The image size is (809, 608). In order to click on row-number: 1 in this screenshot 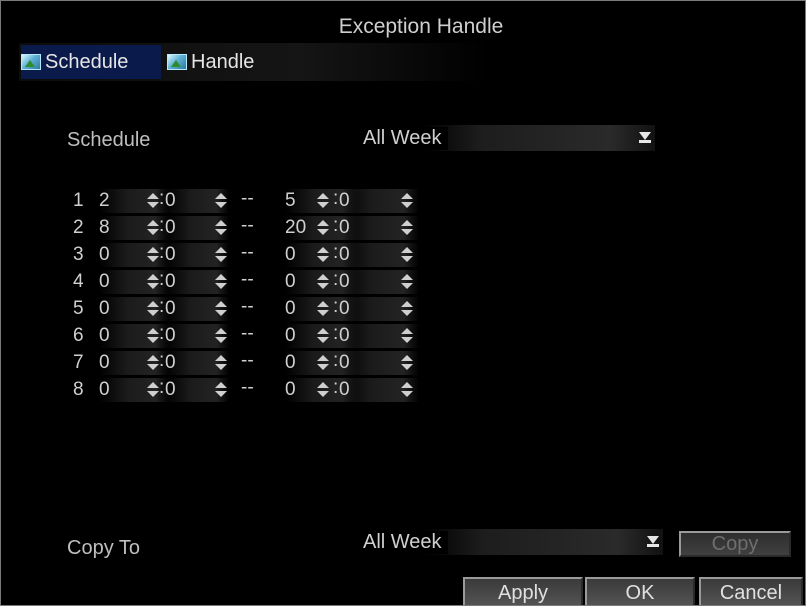, I will do `click(78, 200)`.